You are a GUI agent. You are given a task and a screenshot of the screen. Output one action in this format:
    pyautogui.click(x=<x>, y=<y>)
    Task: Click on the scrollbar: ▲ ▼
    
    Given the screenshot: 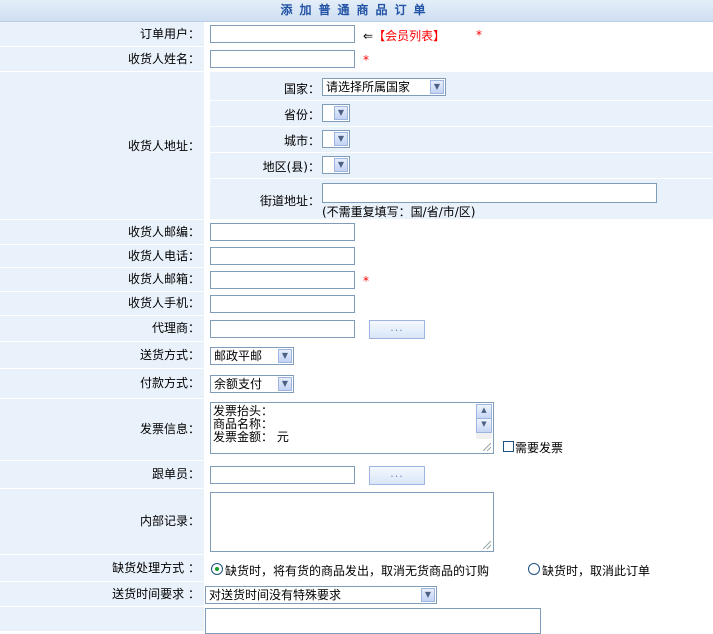 What is the action you would take?
    pyautogui.click(x=484, y=421)
    